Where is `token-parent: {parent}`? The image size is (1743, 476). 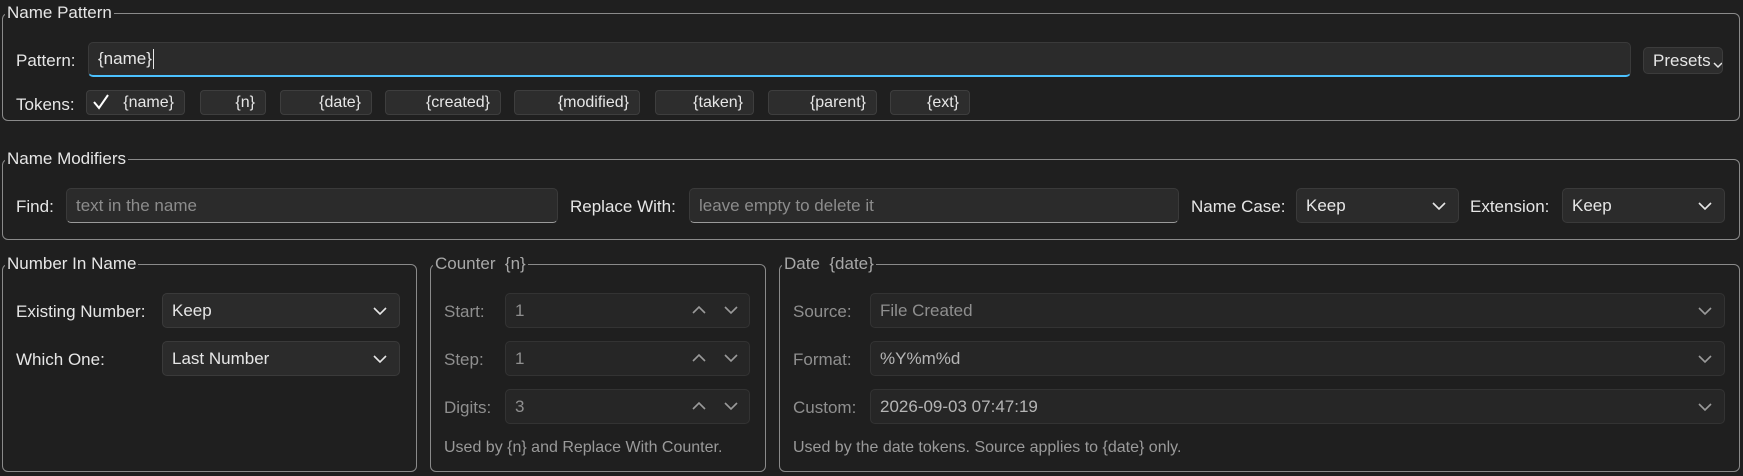
token-parent: {parent} is located at coordinates (822, 102).